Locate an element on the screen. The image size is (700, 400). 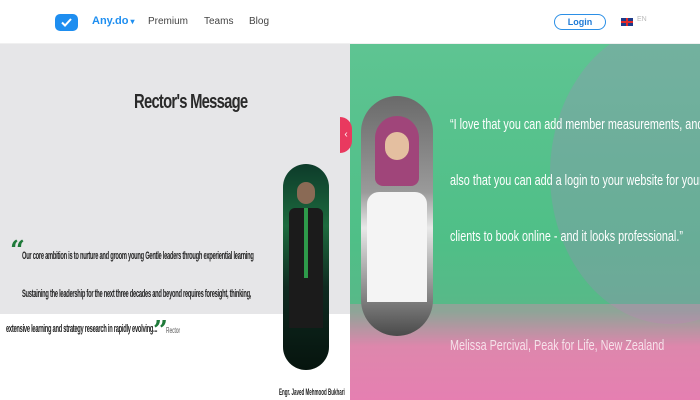
rector-photo is located at coordinates (306, 267).